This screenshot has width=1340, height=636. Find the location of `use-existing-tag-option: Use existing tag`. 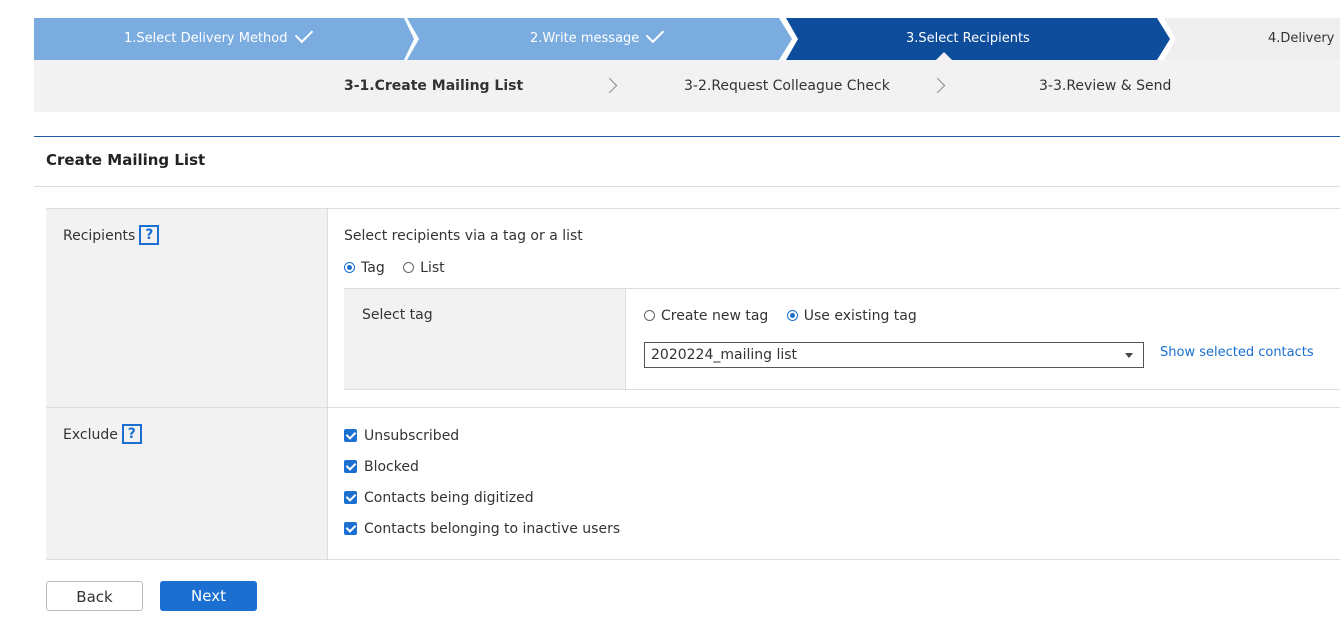

use-existing-tag-option: Use existing tag is located at coordinates (851, 316).